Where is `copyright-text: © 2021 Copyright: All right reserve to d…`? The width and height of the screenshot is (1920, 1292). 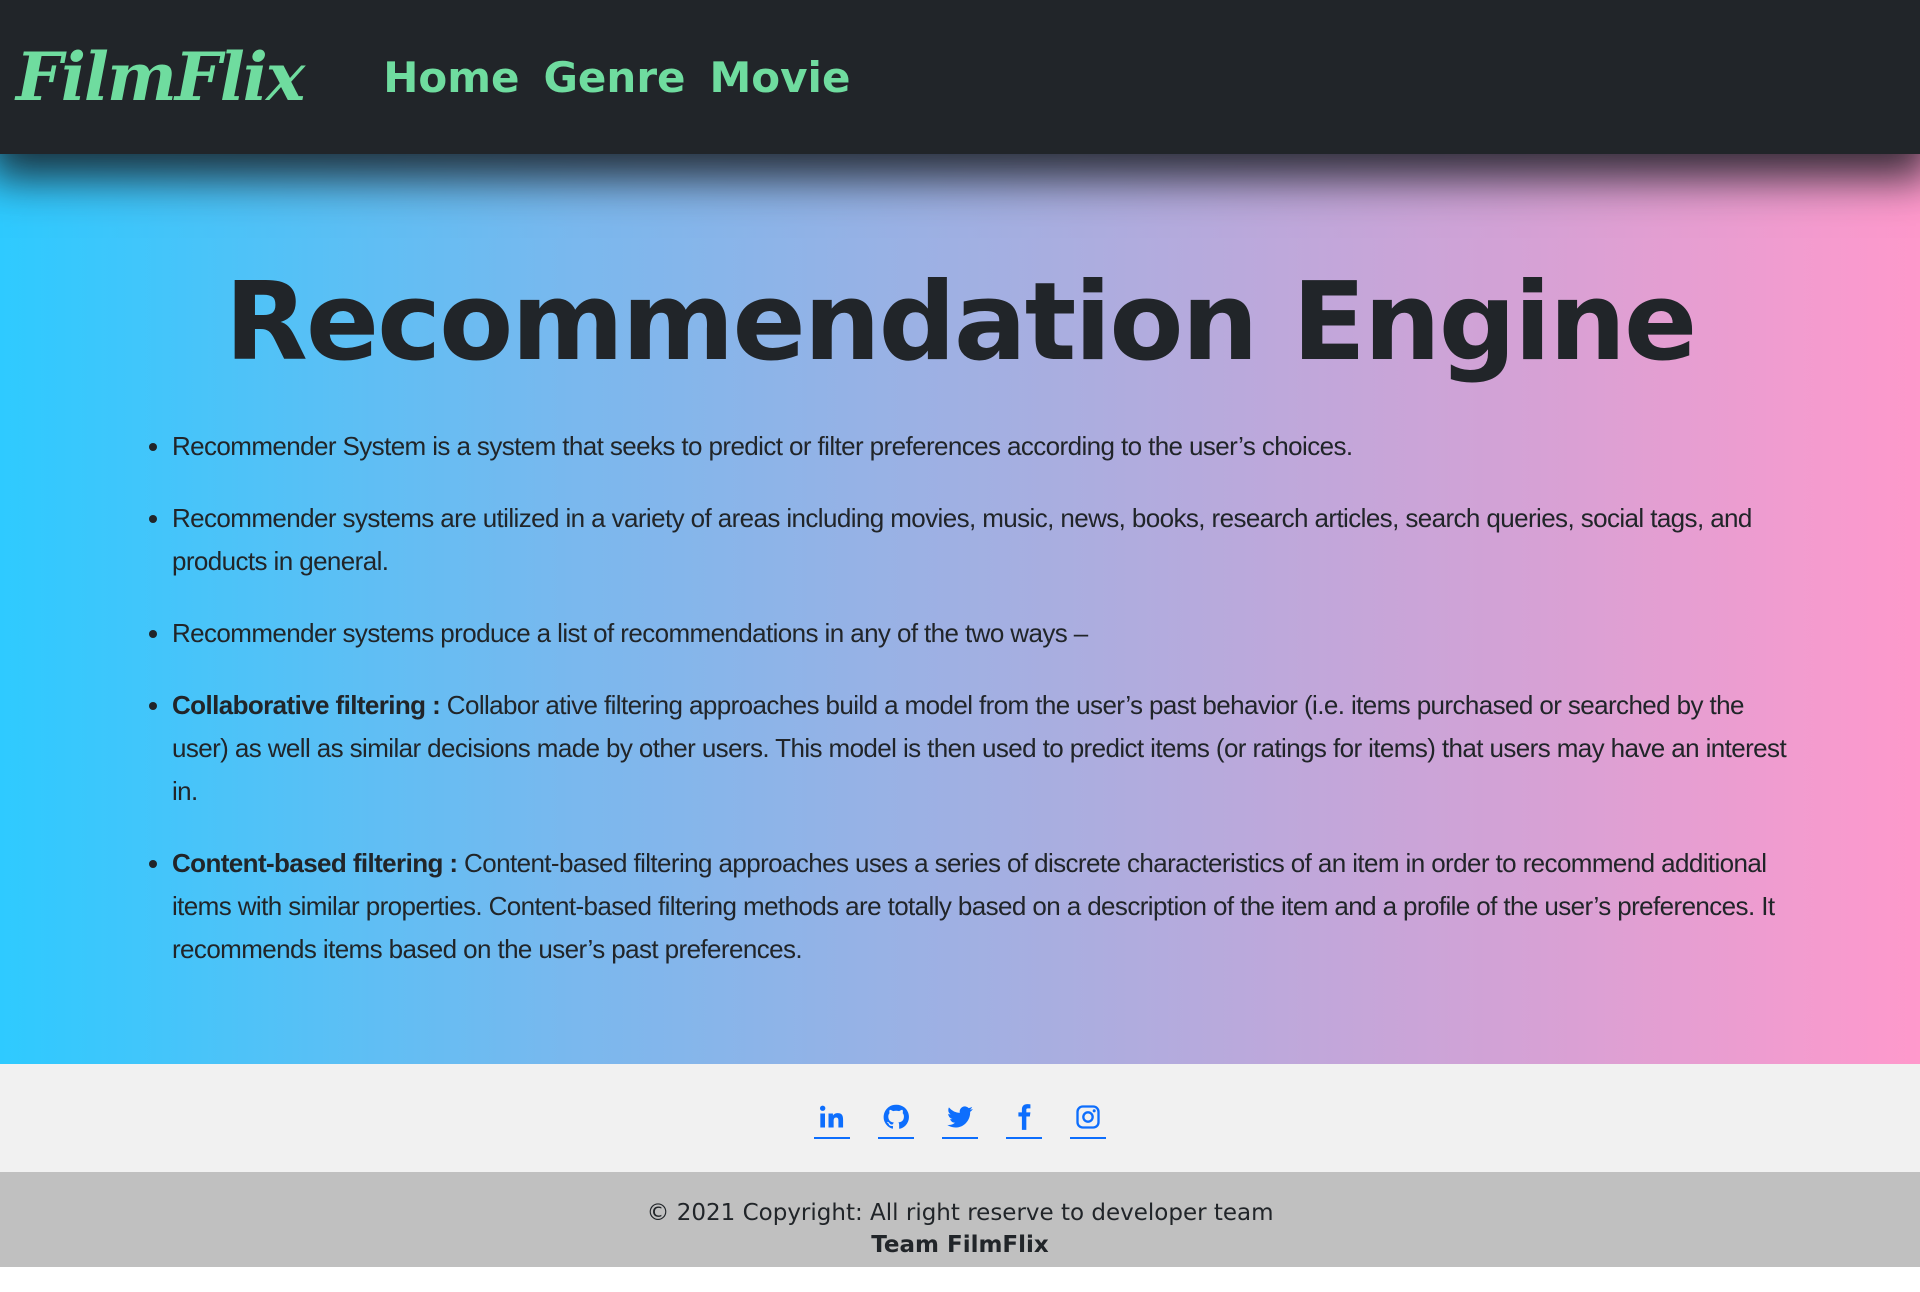
copyright-text: © 2021 Copyright: All right reserve to d… is located at coordinates (960, 1213).